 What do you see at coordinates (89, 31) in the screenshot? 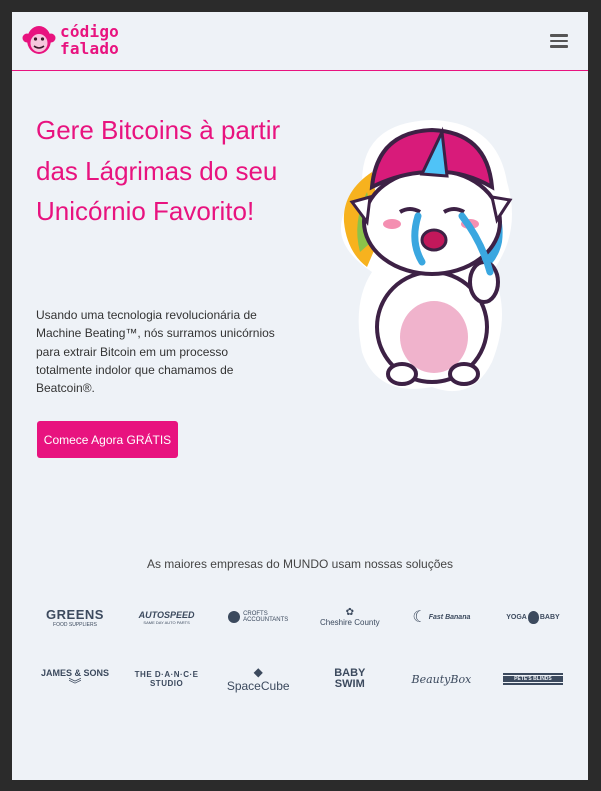
I see `logo-line-1: código` at bounding box center [89, 31].